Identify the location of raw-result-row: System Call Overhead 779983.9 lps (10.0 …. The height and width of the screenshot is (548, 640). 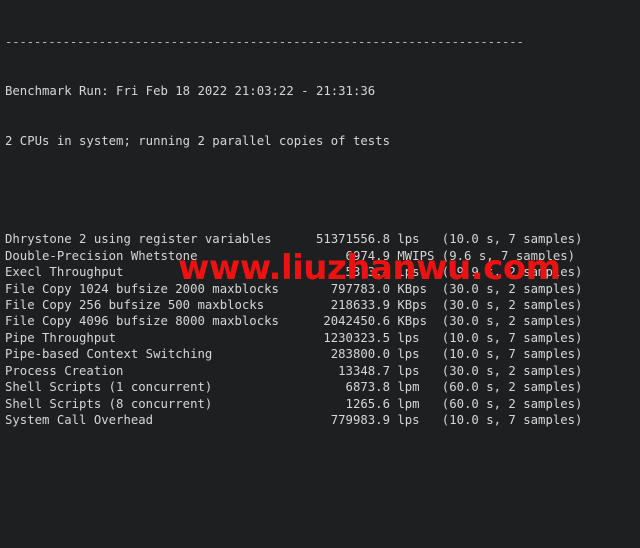
(294, 420).